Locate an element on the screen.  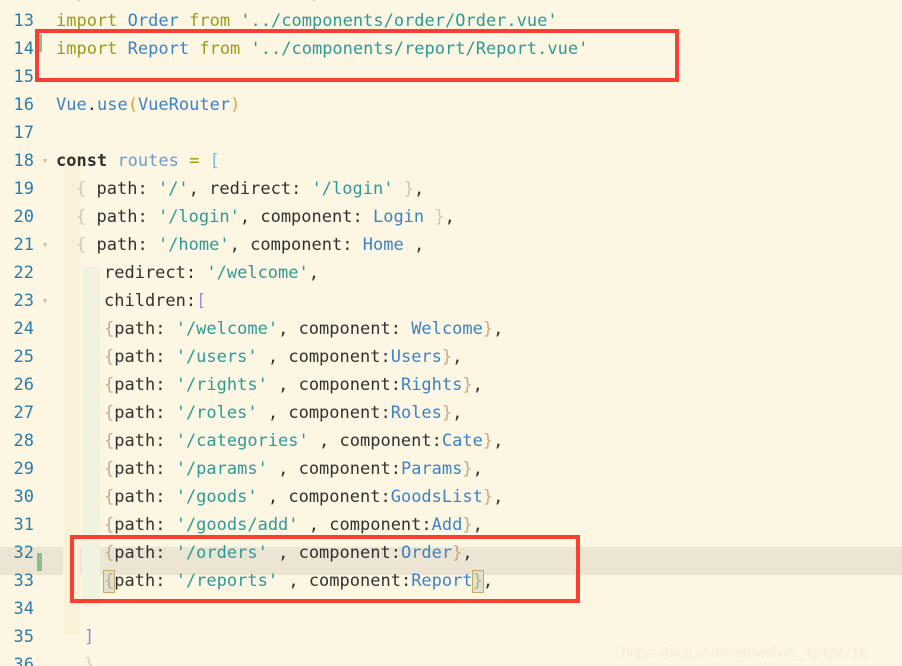
line-number: 30 is located at coordinates (23, 497).